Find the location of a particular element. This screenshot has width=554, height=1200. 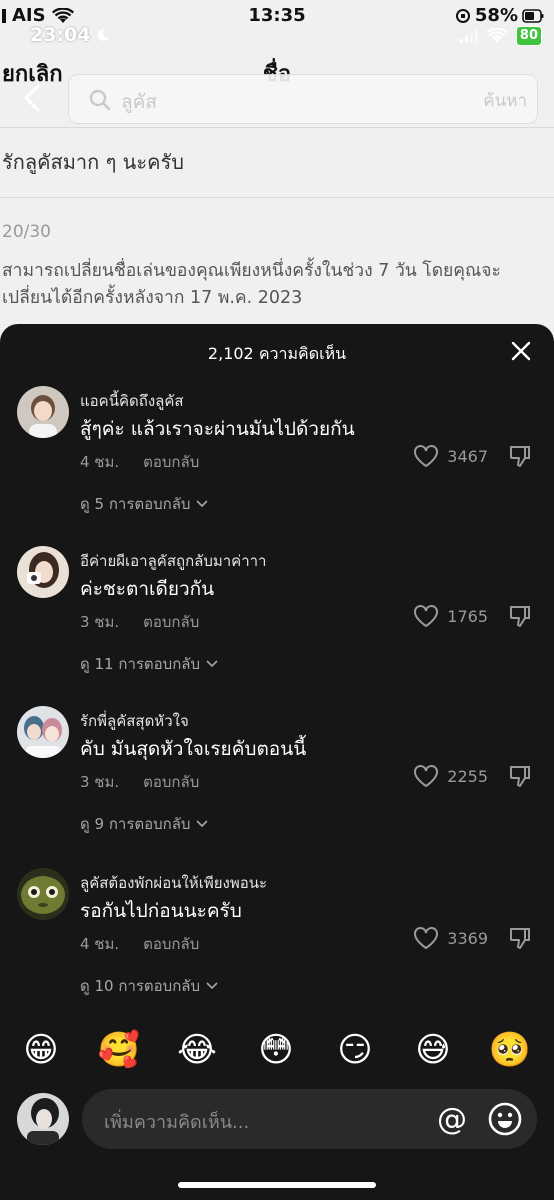

emoji-joy-button: 😂 is located at coordinates (197, 1050).